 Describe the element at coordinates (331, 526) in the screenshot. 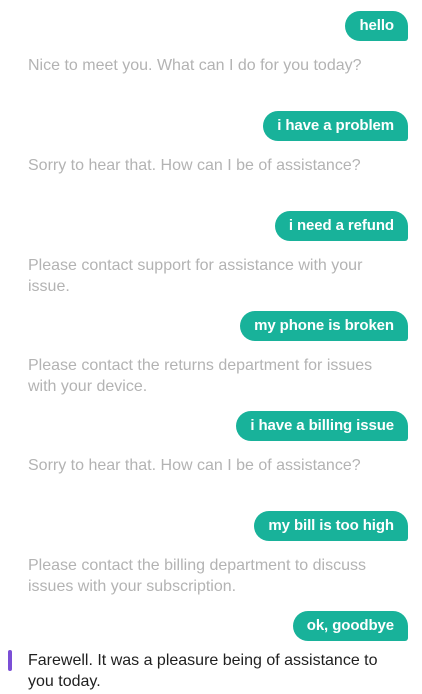

I see `user-message: my bill is too high` at that location.